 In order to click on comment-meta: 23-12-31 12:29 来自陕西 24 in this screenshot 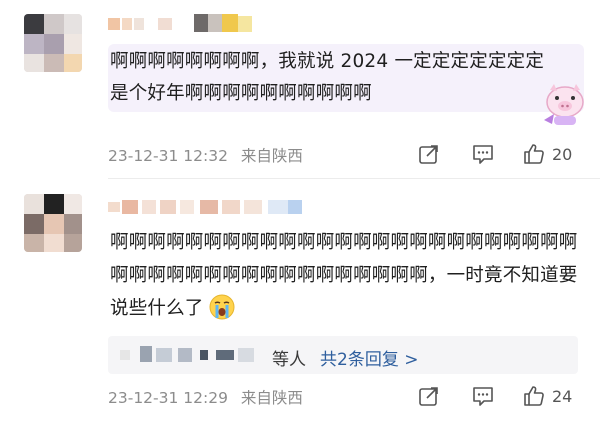, I will do `click(348, 396)`.